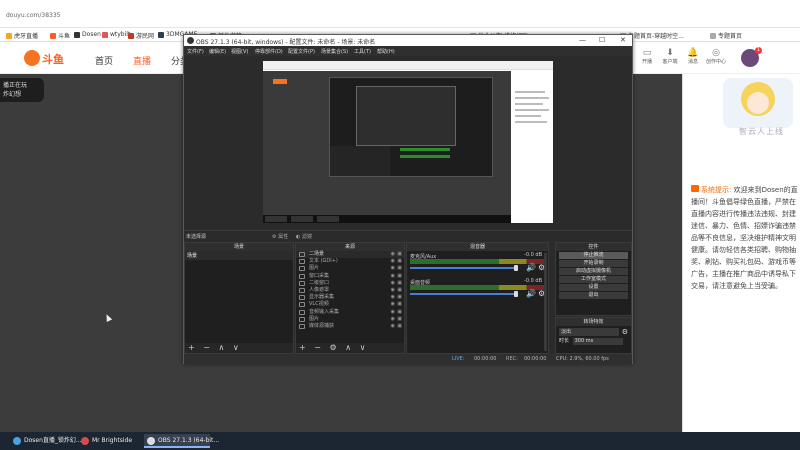 The width and height of the screenshot is (800, 450). I want to click on source-item: 音频输入采集 ◉ ▣, so click(350, 312).